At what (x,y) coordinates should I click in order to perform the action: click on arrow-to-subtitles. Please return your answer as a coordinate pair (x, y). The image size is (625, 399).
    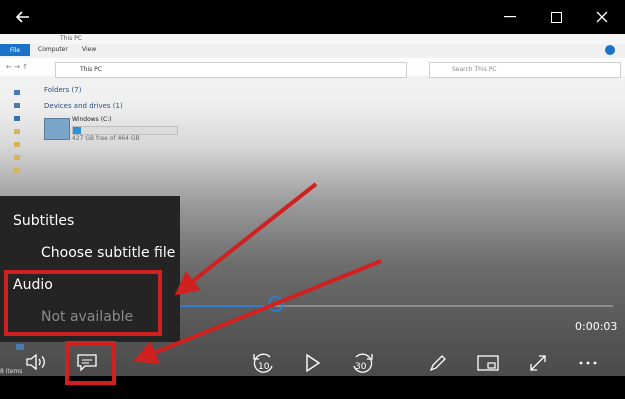
    Looking at the image, I should click on (257, 311).